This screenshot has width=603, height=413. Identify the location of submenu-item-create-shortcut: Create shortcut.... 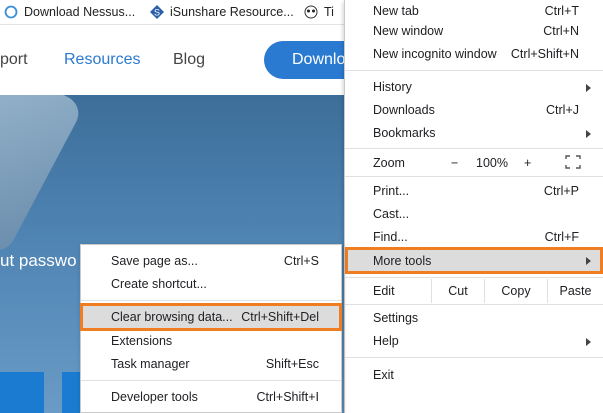
(211, 284).